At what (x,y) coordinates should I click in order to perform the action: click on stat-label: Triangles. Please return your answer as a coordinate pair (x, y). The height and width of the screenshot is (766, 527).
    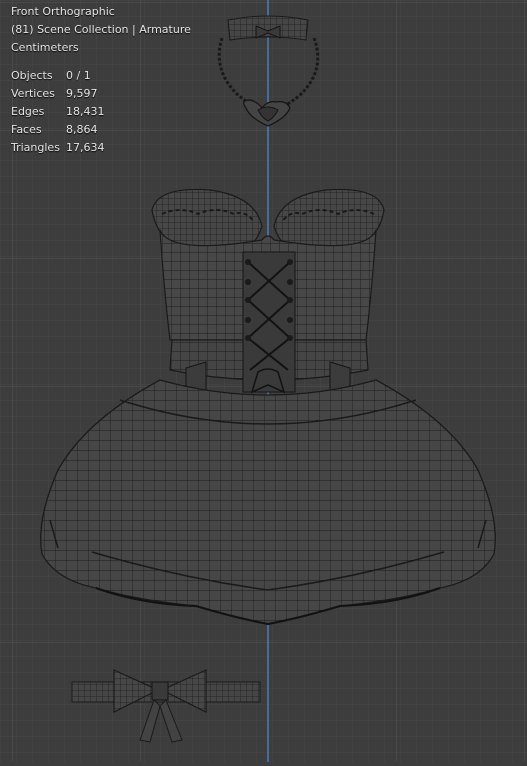
    Looking at the image, I should click on (35, 147).